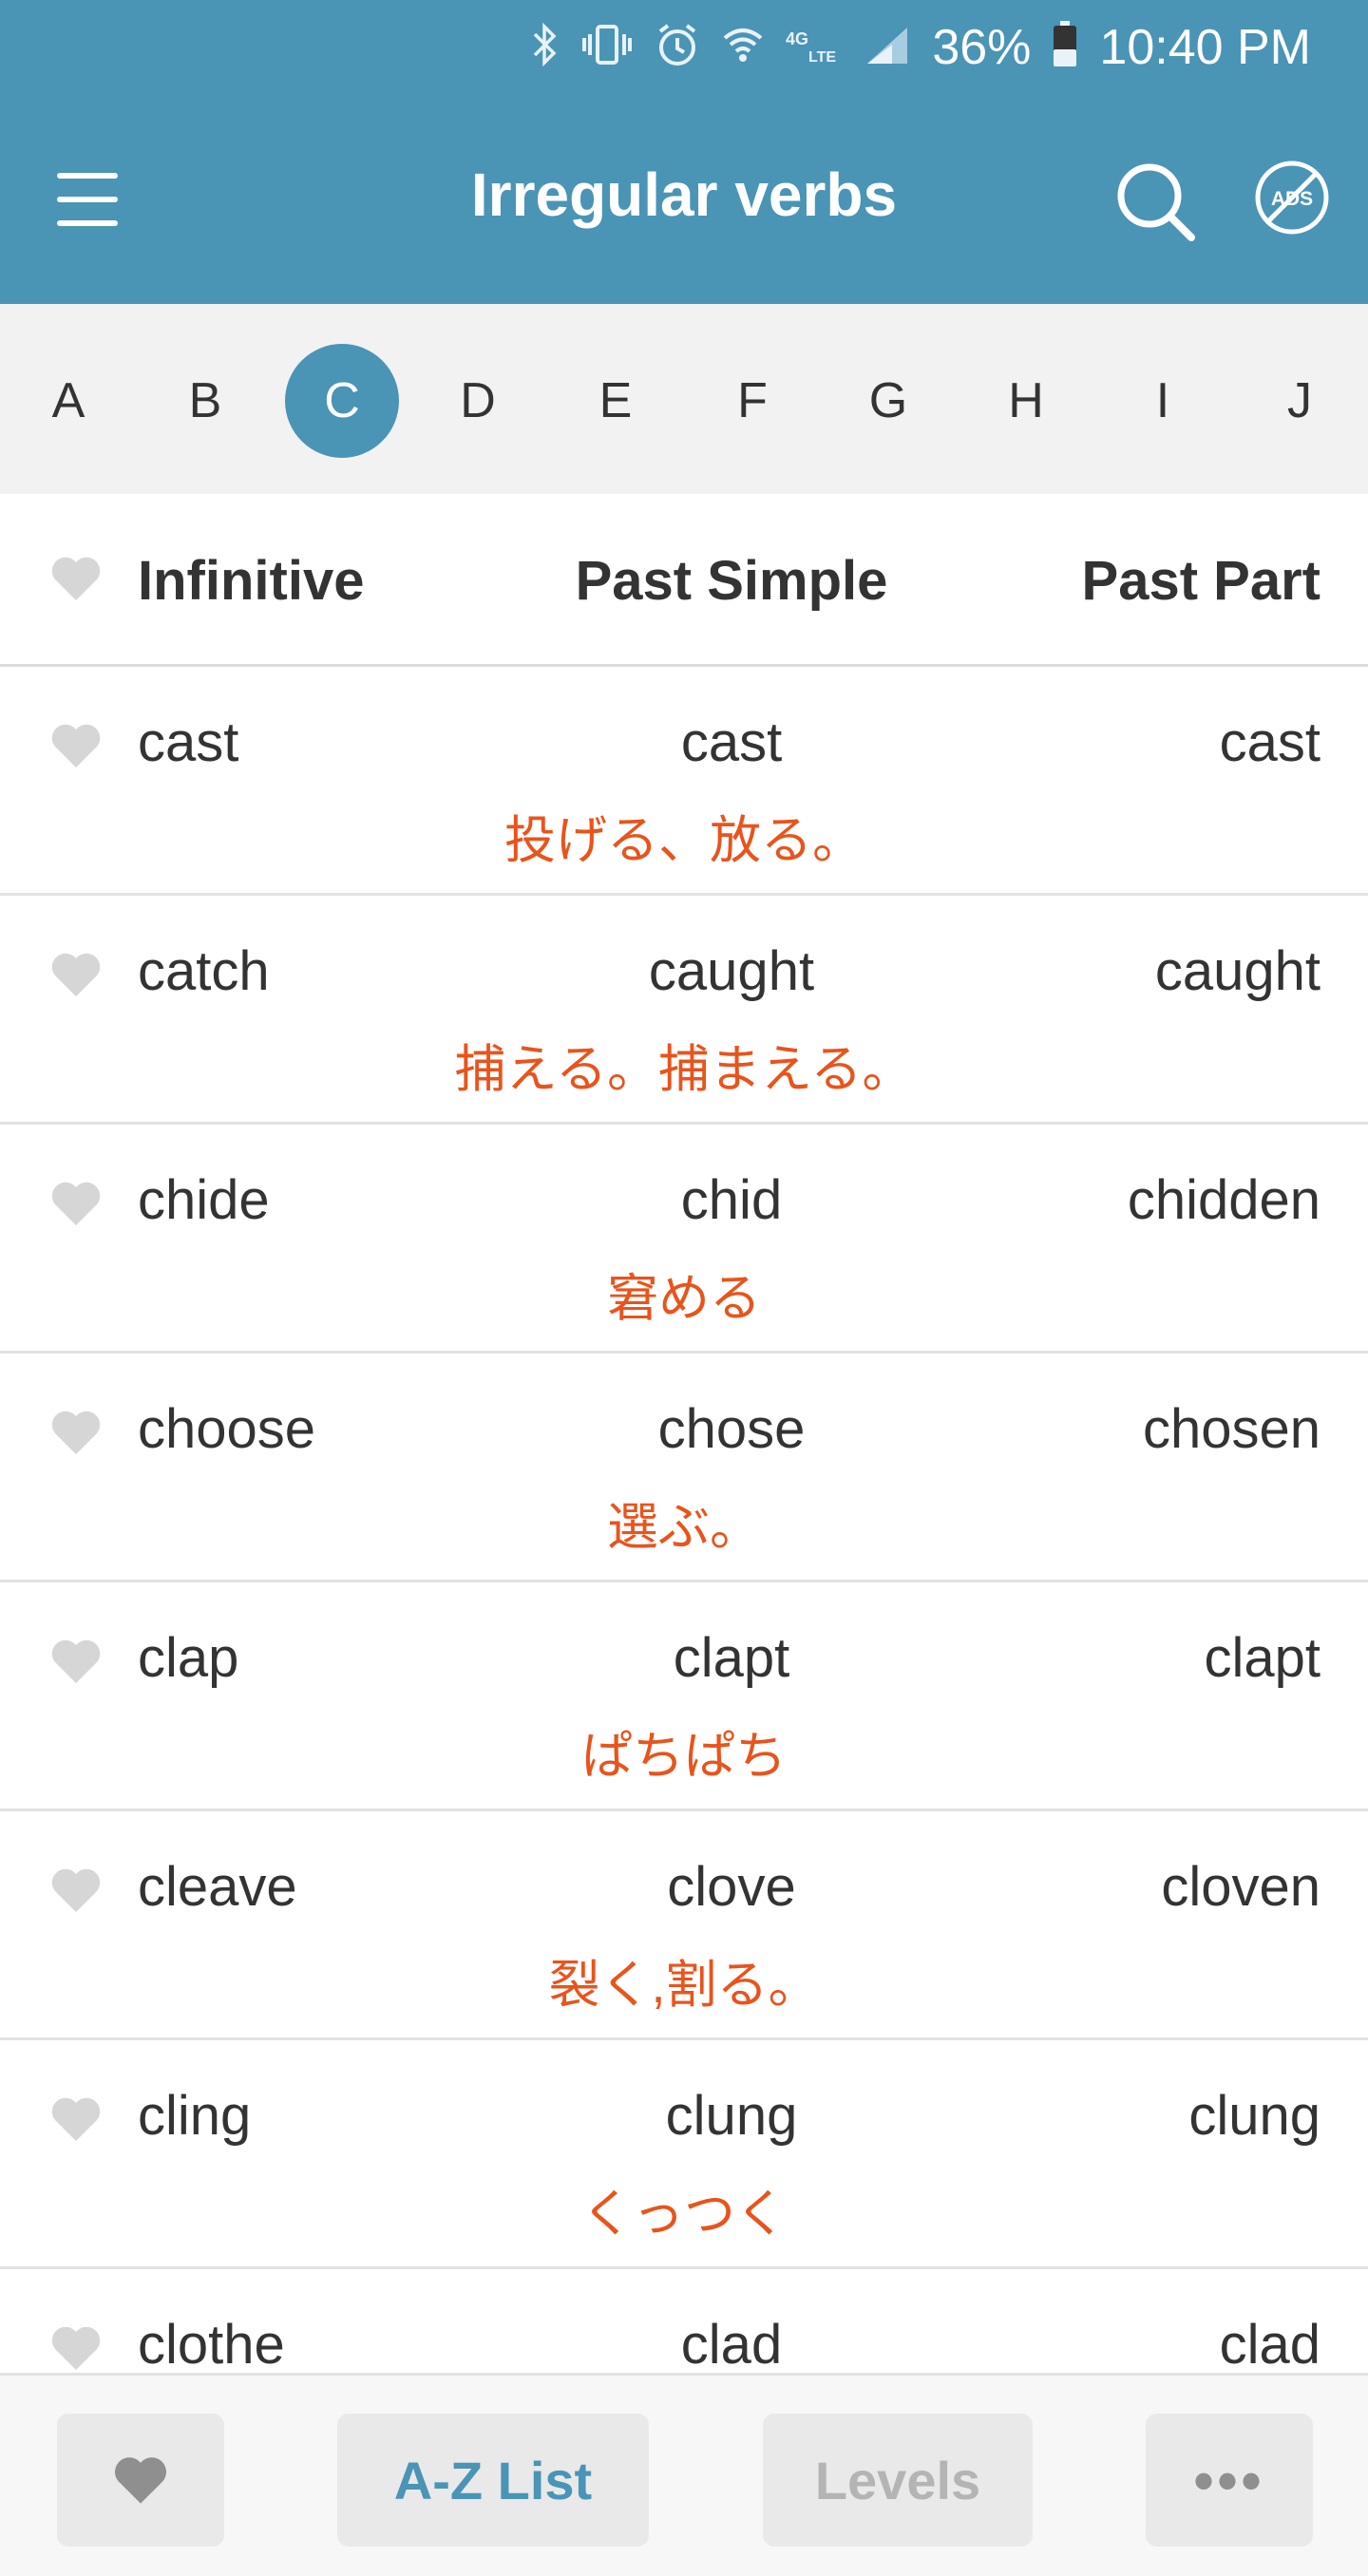 This screenshot has height=2576, width=1368. What do you see at coordinates (684, 1298) in the screenshot?
I see `translation: 窘める` at bounding box center [684, 1298].